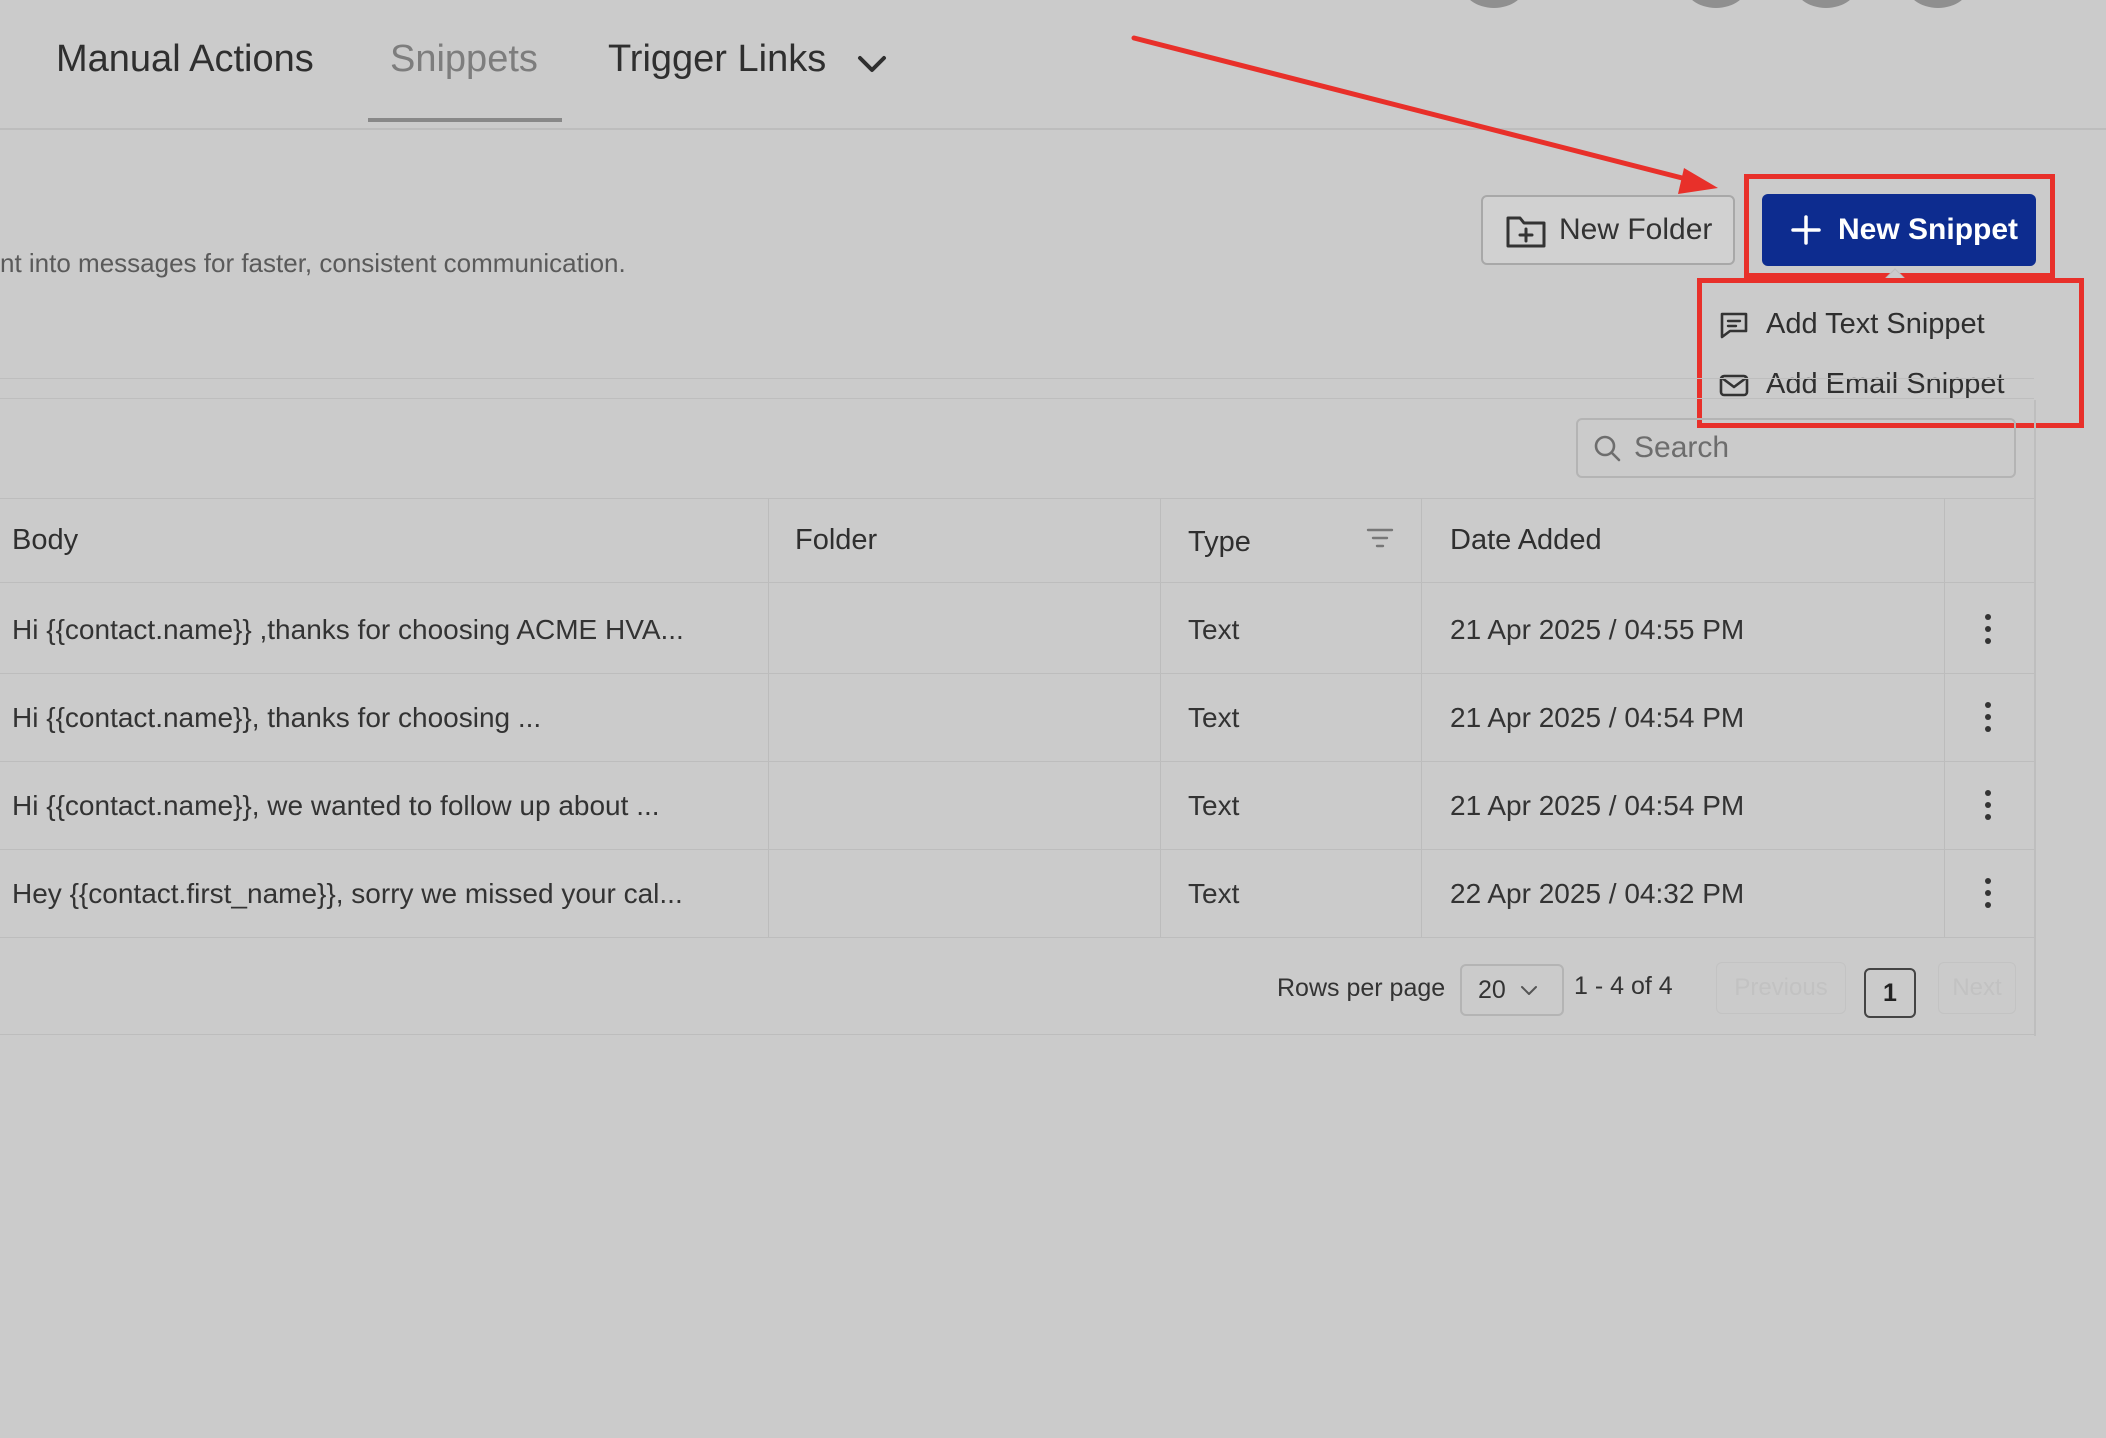 The height and width of the screenshot is (1438, 2106). I want to click on column-header-type: Type, so click(1219, 542).